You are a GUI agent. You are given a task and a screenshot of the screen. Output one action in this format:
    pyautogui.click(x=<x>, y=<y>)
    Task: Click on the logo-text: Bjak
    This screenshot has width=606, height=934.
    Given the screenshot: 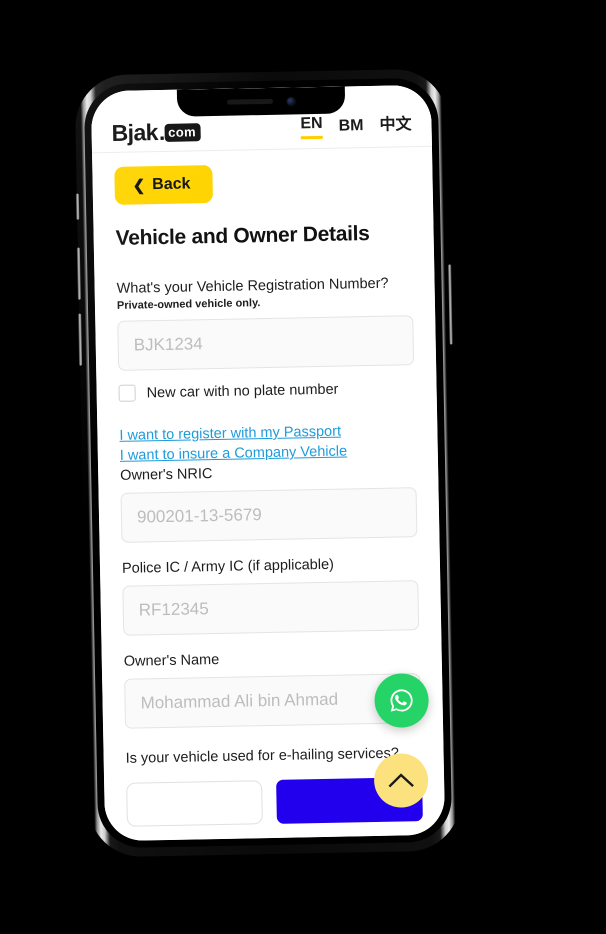 What is the action you would take?
    pyautogui.click(x=135, y=132)
    